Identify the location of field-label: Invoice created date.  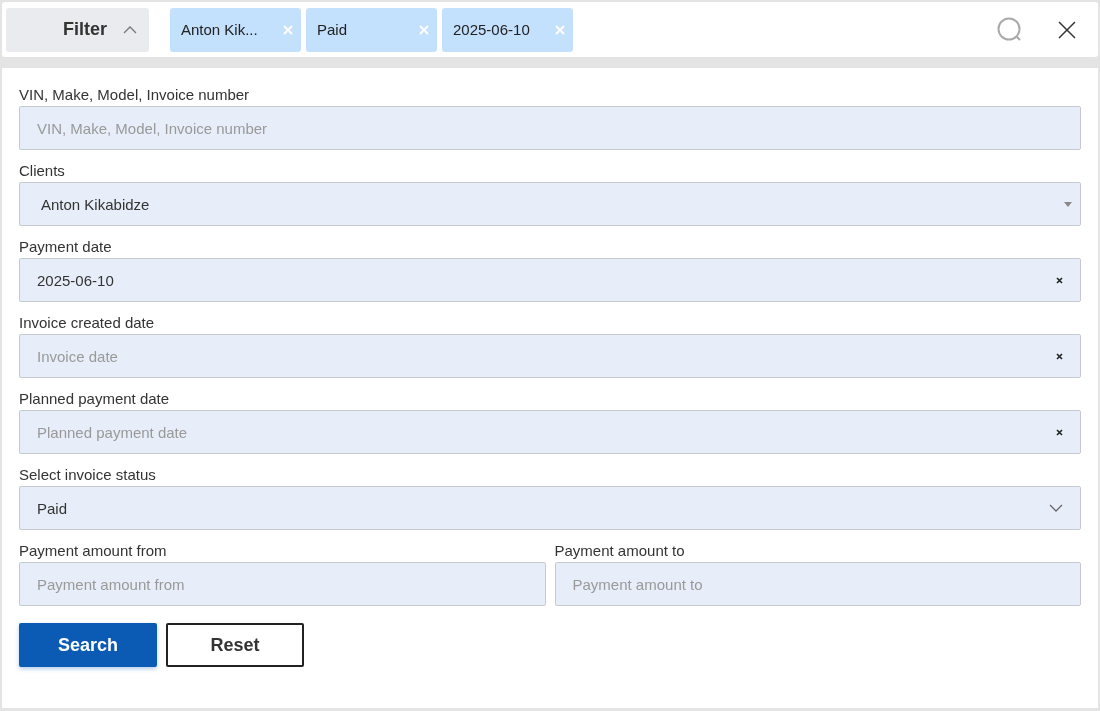
(87, 323).